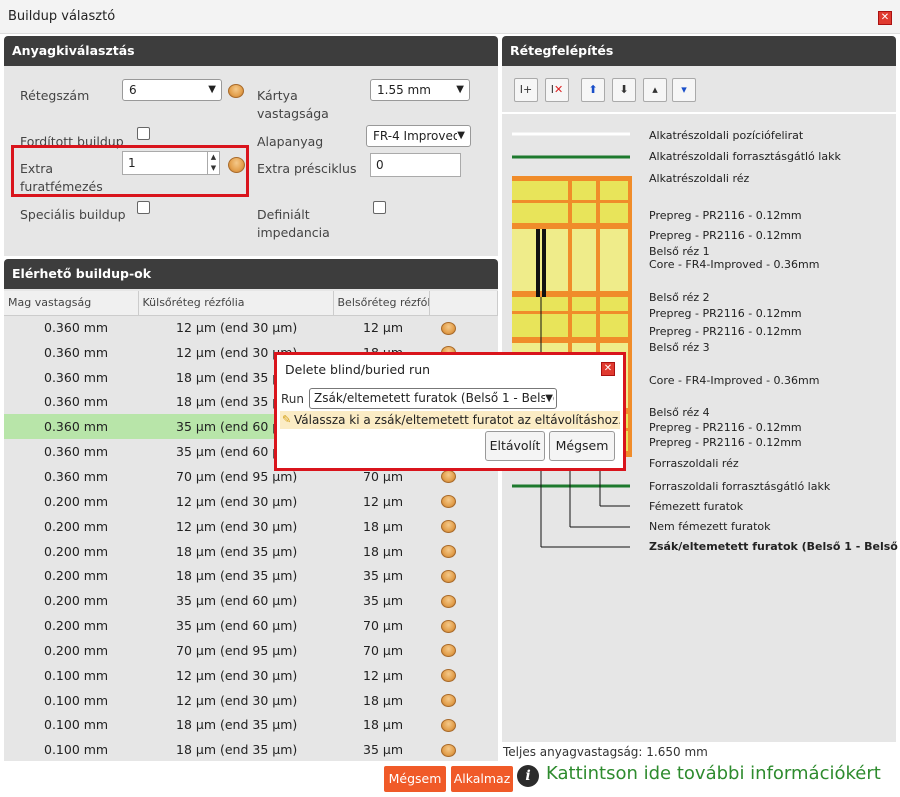 This screenshot has height=797, width=900. I want to click on reversed-buildup-checkbox, so click(143, 133).